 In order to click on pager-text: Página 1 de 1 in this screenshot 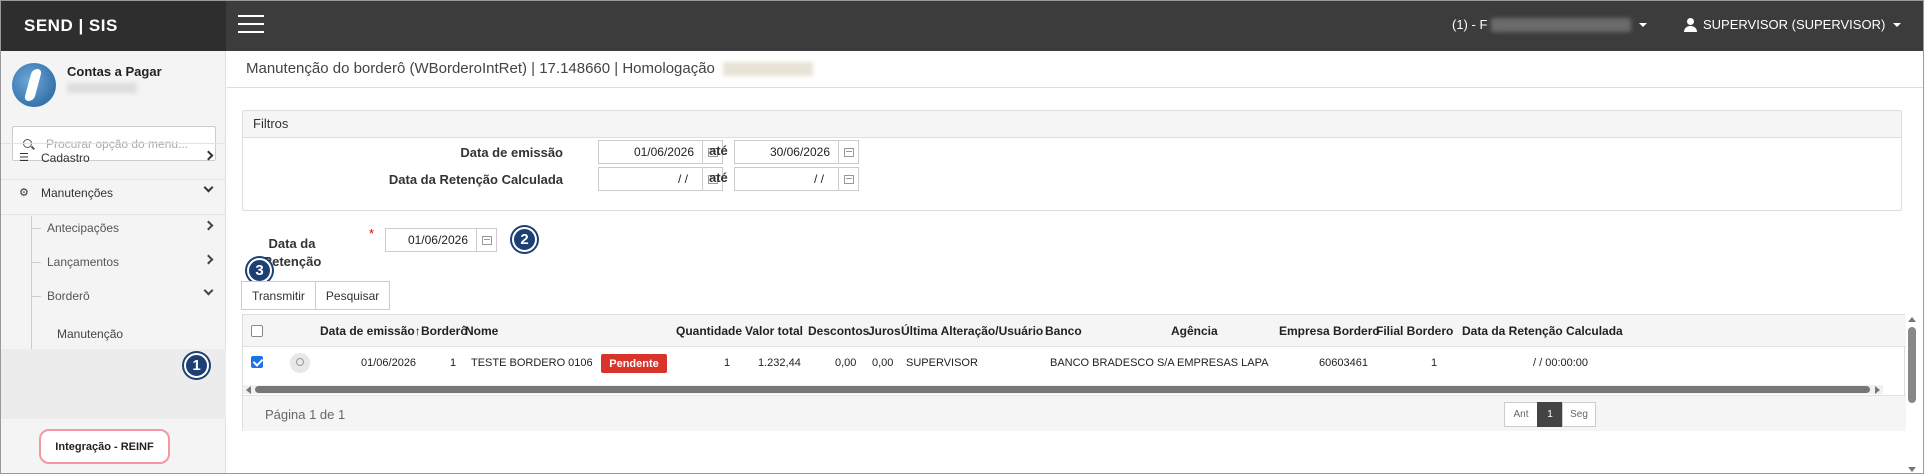, I will do `click(305, 414)`.